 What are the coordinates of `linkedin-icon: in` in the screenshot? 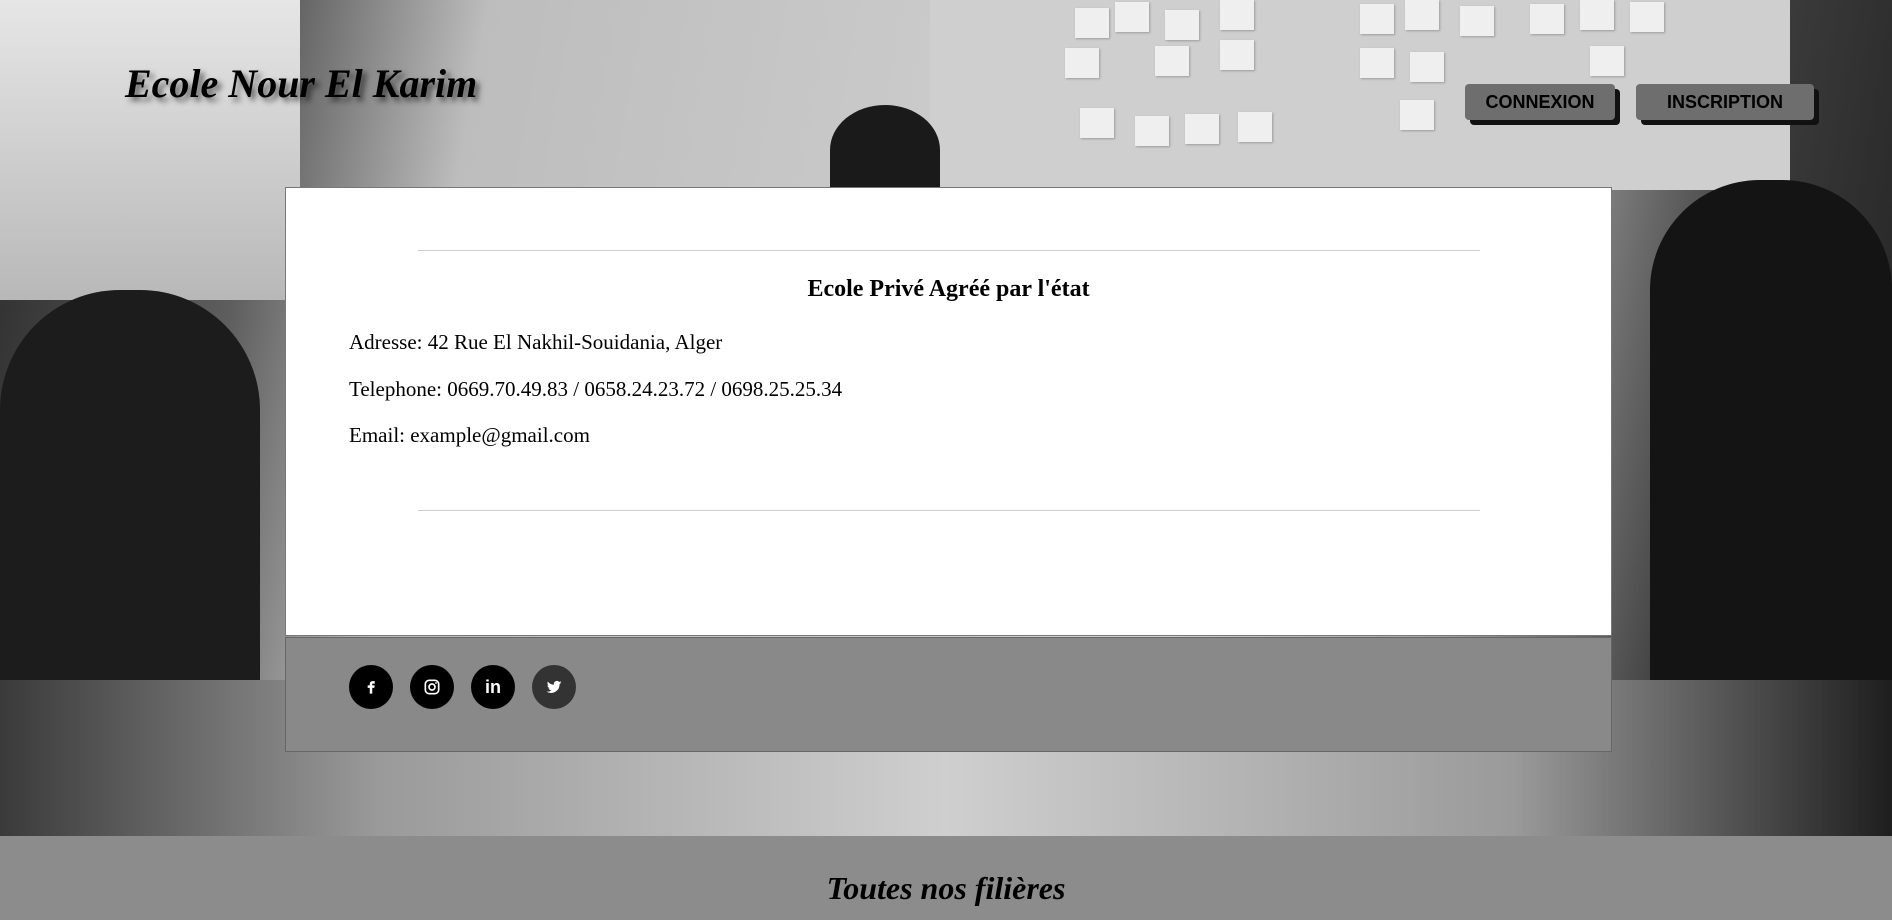 It's located at (493, 686).